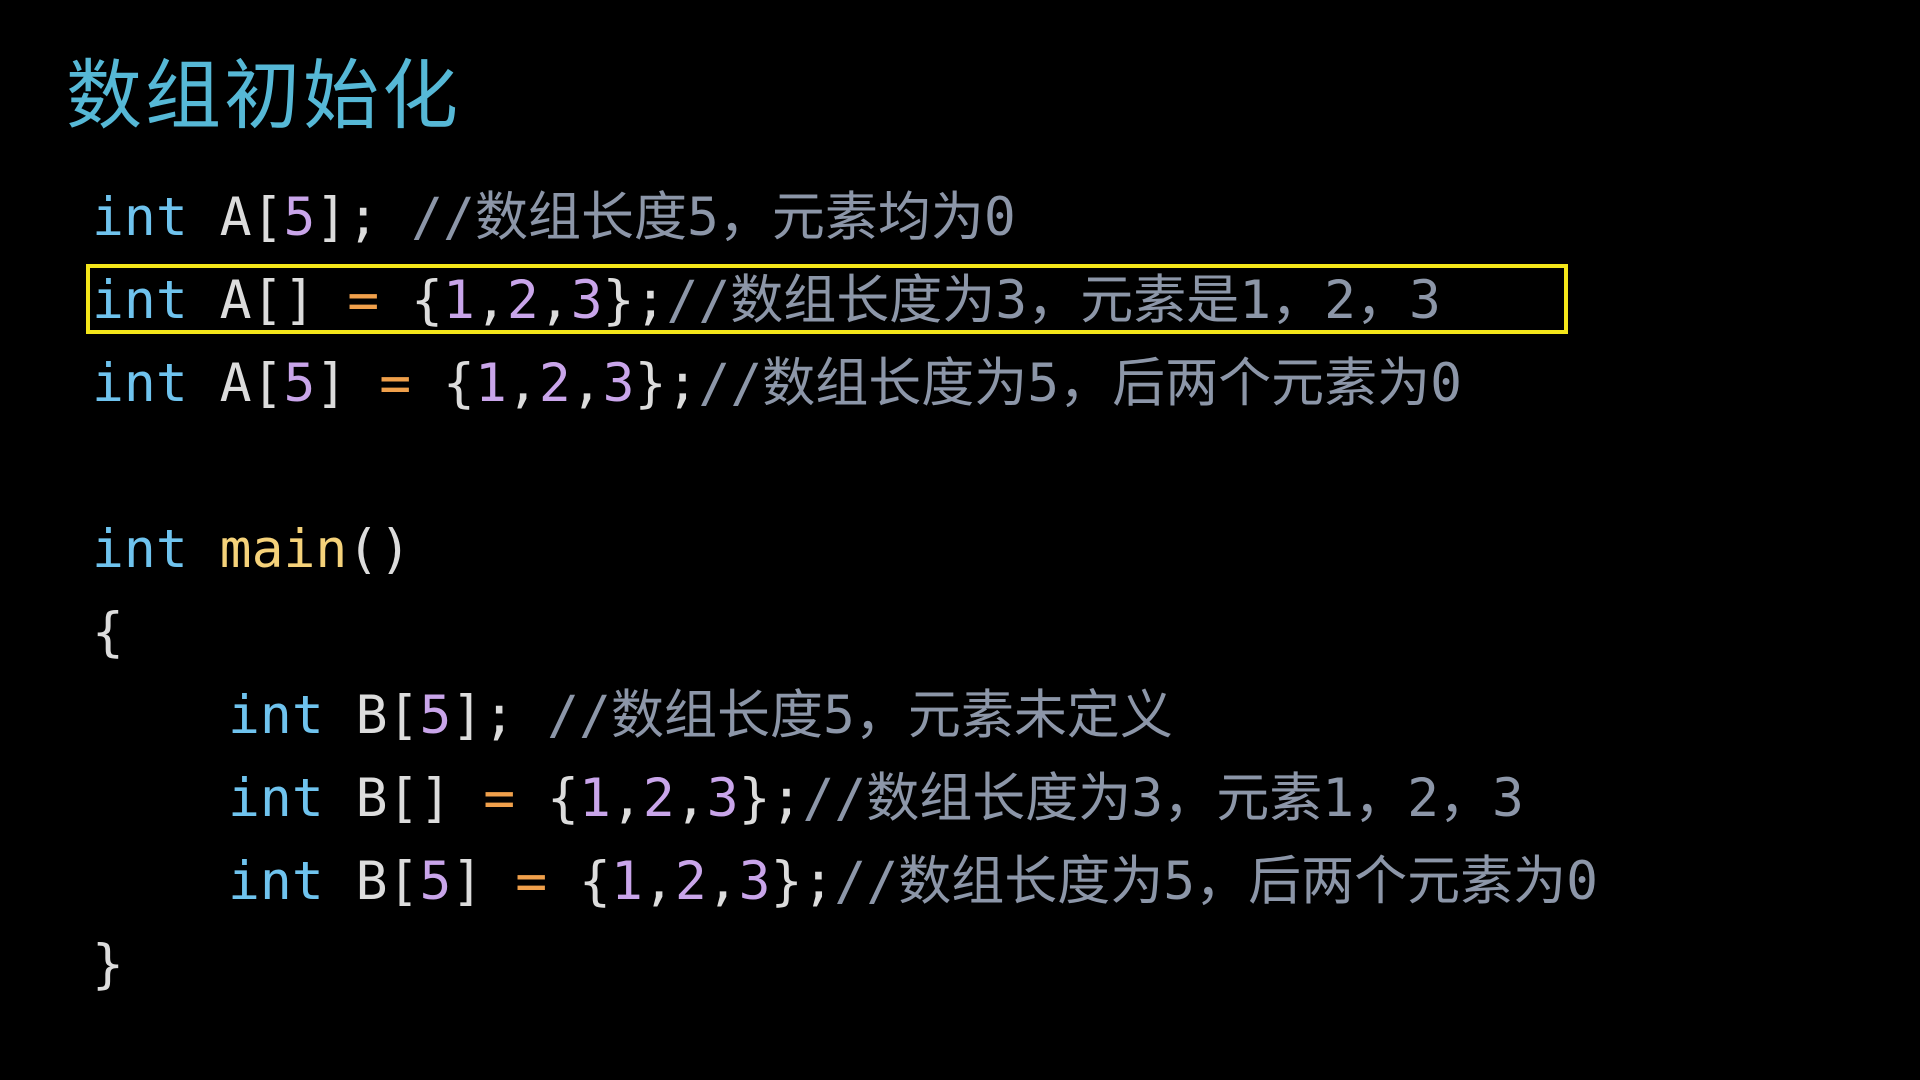 The height and width of the screenshot is (1080, 1920). I want to click on code-line-local-b-size5: int B[5]; //数组长度5，元素未定义, so click(845, 715).